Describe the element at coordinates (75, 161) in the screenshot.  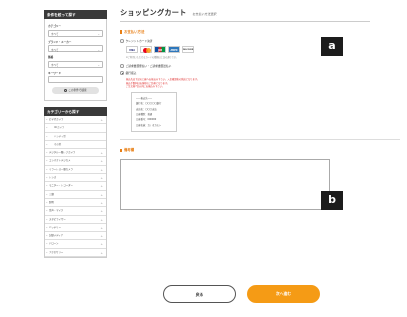
I see `category-item: ▸ コンパクトデジカメ +` at that location.